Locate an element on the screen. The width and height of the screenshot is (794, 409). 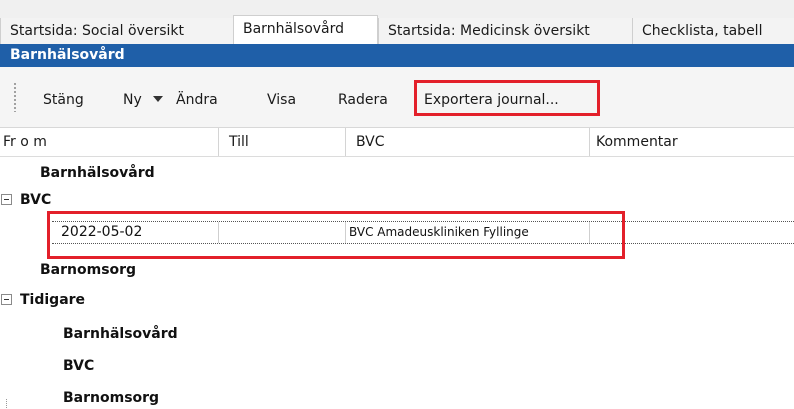
view-button: Visa is located at coordinates (281, 100).